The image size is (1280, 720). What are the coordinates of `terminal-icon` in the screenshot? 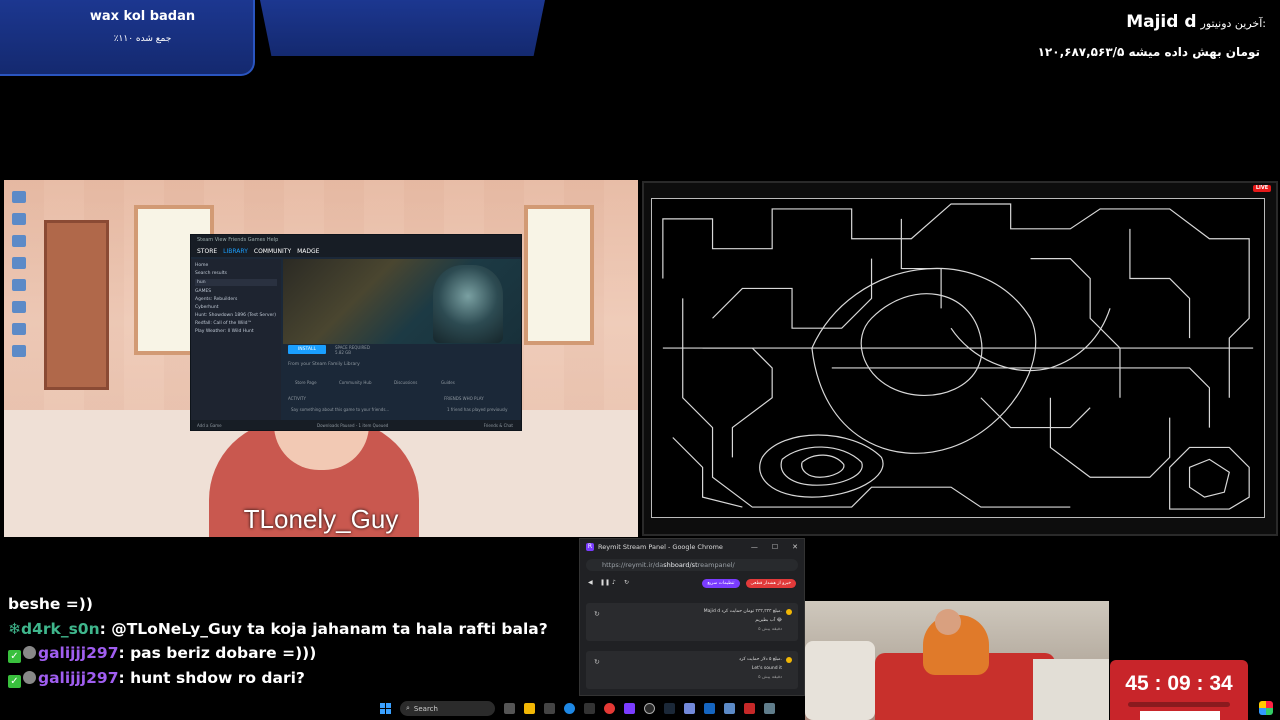 It's located at (549, 708).